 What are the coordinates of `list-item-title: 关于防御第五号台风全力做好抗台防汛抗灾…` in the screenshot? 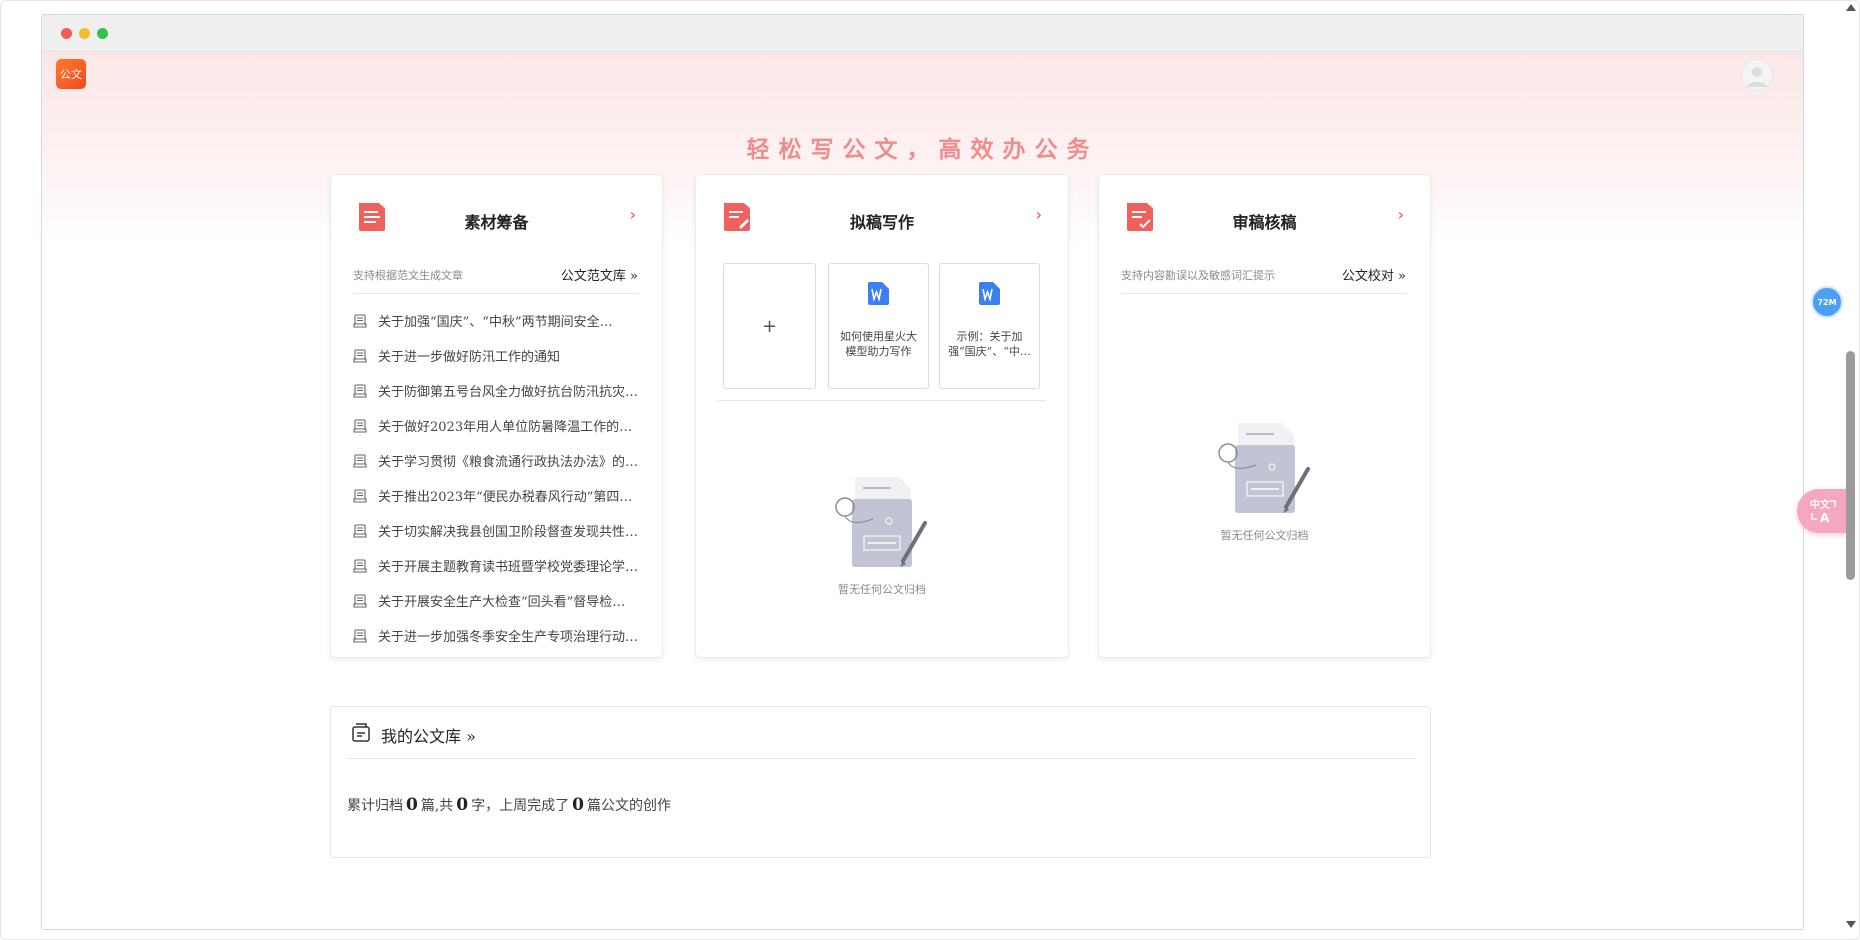 It's located at (508, 392).